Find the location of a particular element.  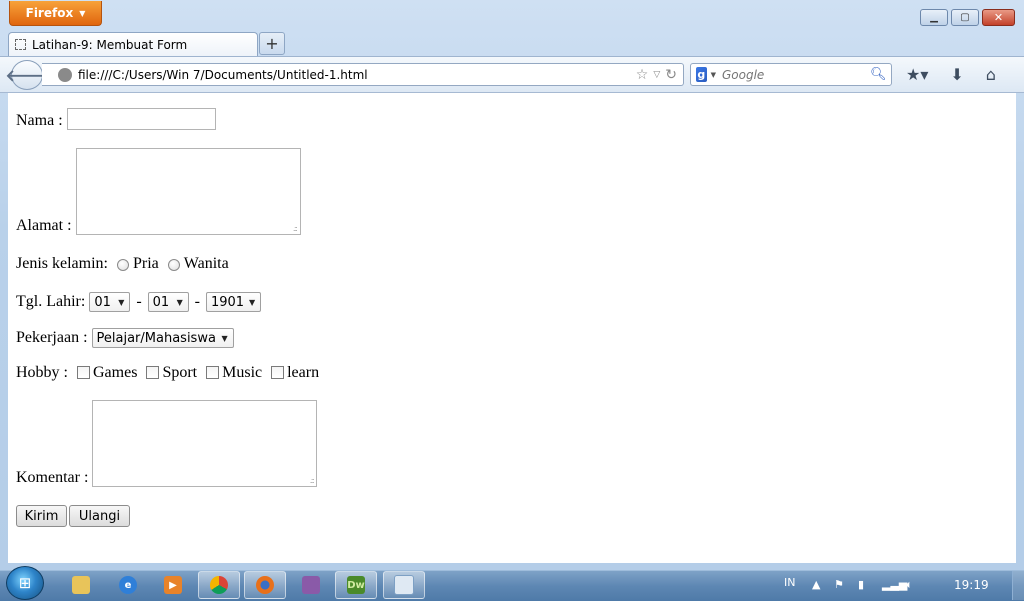

firefox-menu-button: Firefox ▼ is located at coordinates (55, 13).